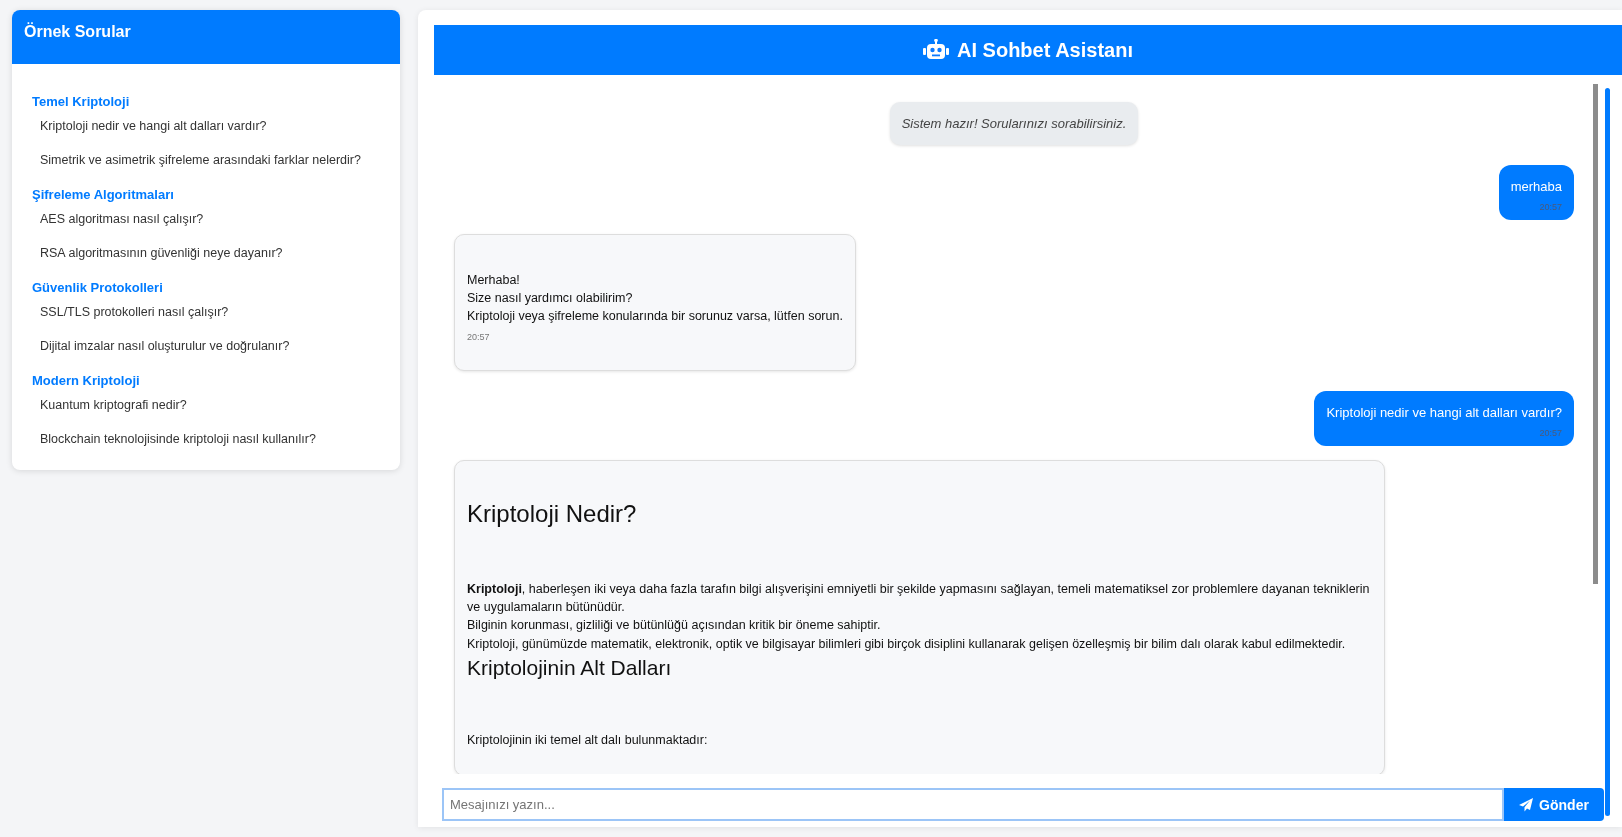 The image size is (1622, 837). I want to click on message-line: Bilginin korunması, gizliliği ve bütünlüğü açısından kritik bir öneme sahiptir., so click(674, 626).